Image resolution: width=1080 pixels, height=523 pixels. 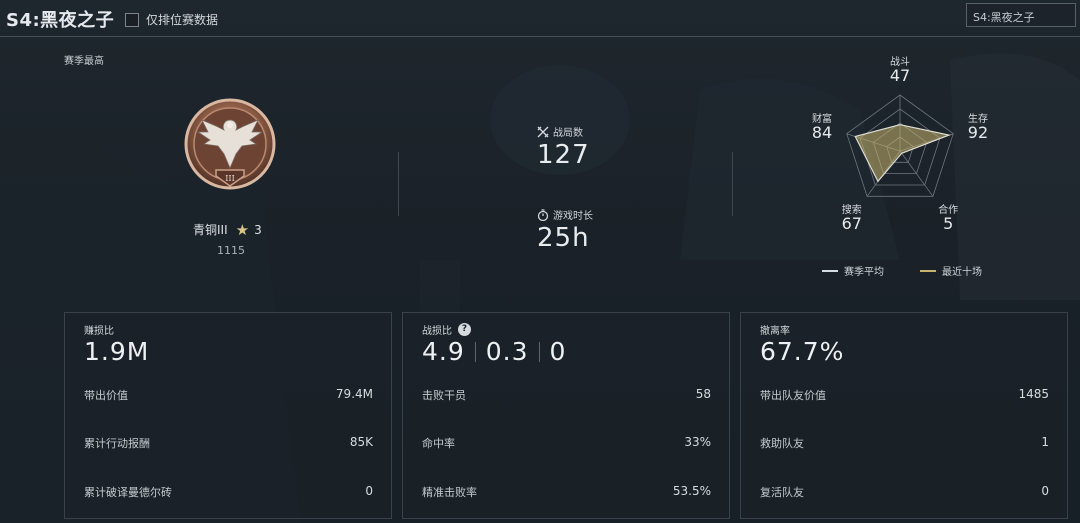 What do you see at coordinates (775, 331) in the screenshot?
I see `extract-title: 撤离率` at bounding box center [775, 331].